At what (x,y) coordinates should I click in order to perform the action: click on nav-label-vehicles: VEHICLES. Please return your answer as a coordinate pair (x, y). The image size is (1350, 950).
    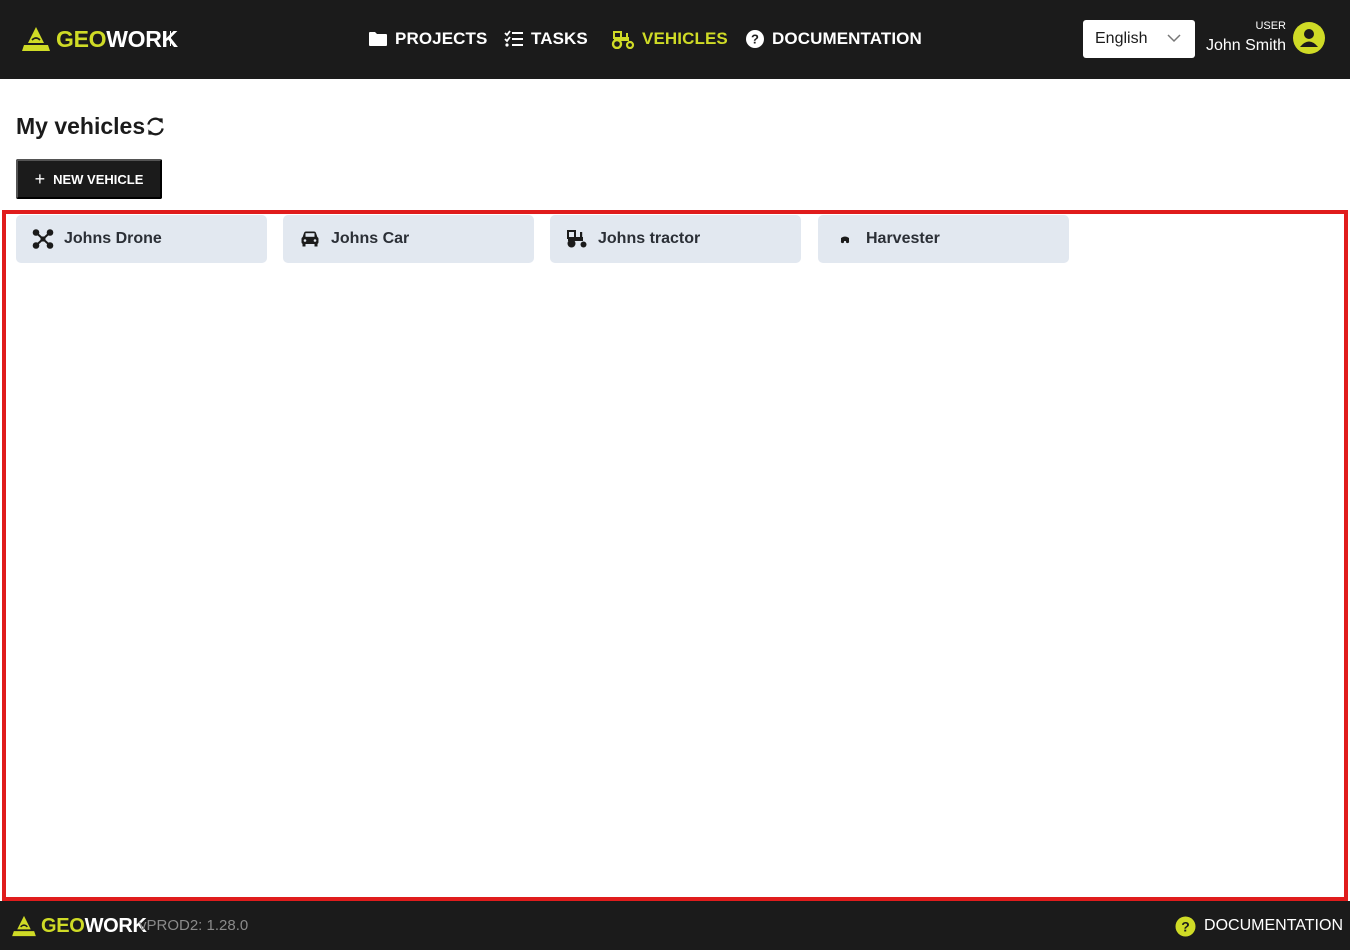
    Looking at the image, I should click on (685, 38).